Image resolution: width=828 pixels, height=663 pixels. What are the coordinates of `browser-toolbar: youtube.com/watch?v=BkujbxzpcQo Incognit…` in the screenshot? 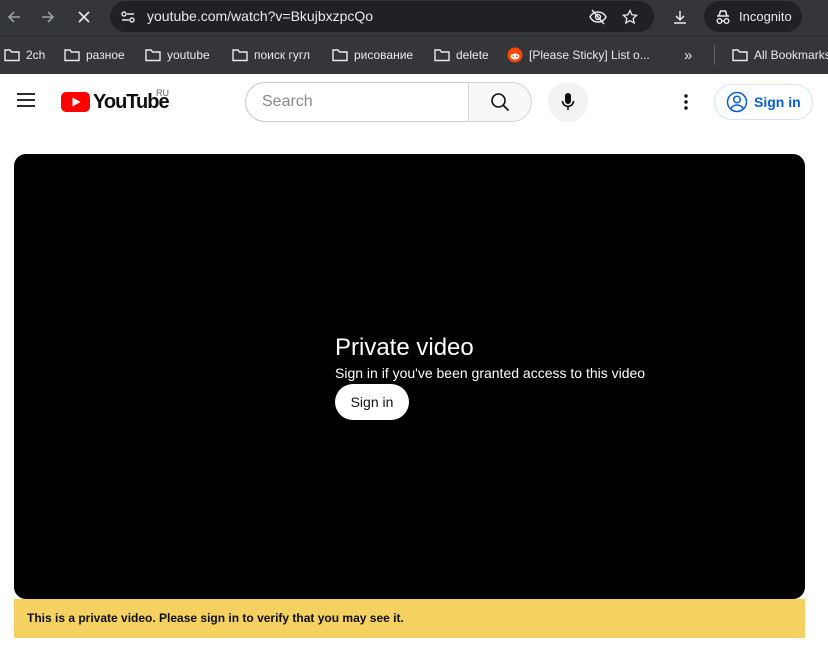 It's located at (414, 17).